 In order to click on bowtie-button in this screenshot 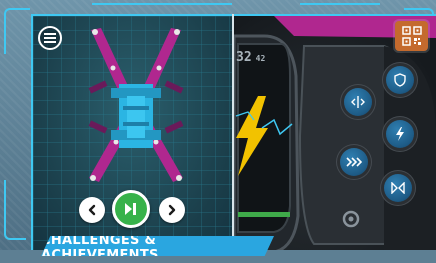, I will do `click(398, 188)`.